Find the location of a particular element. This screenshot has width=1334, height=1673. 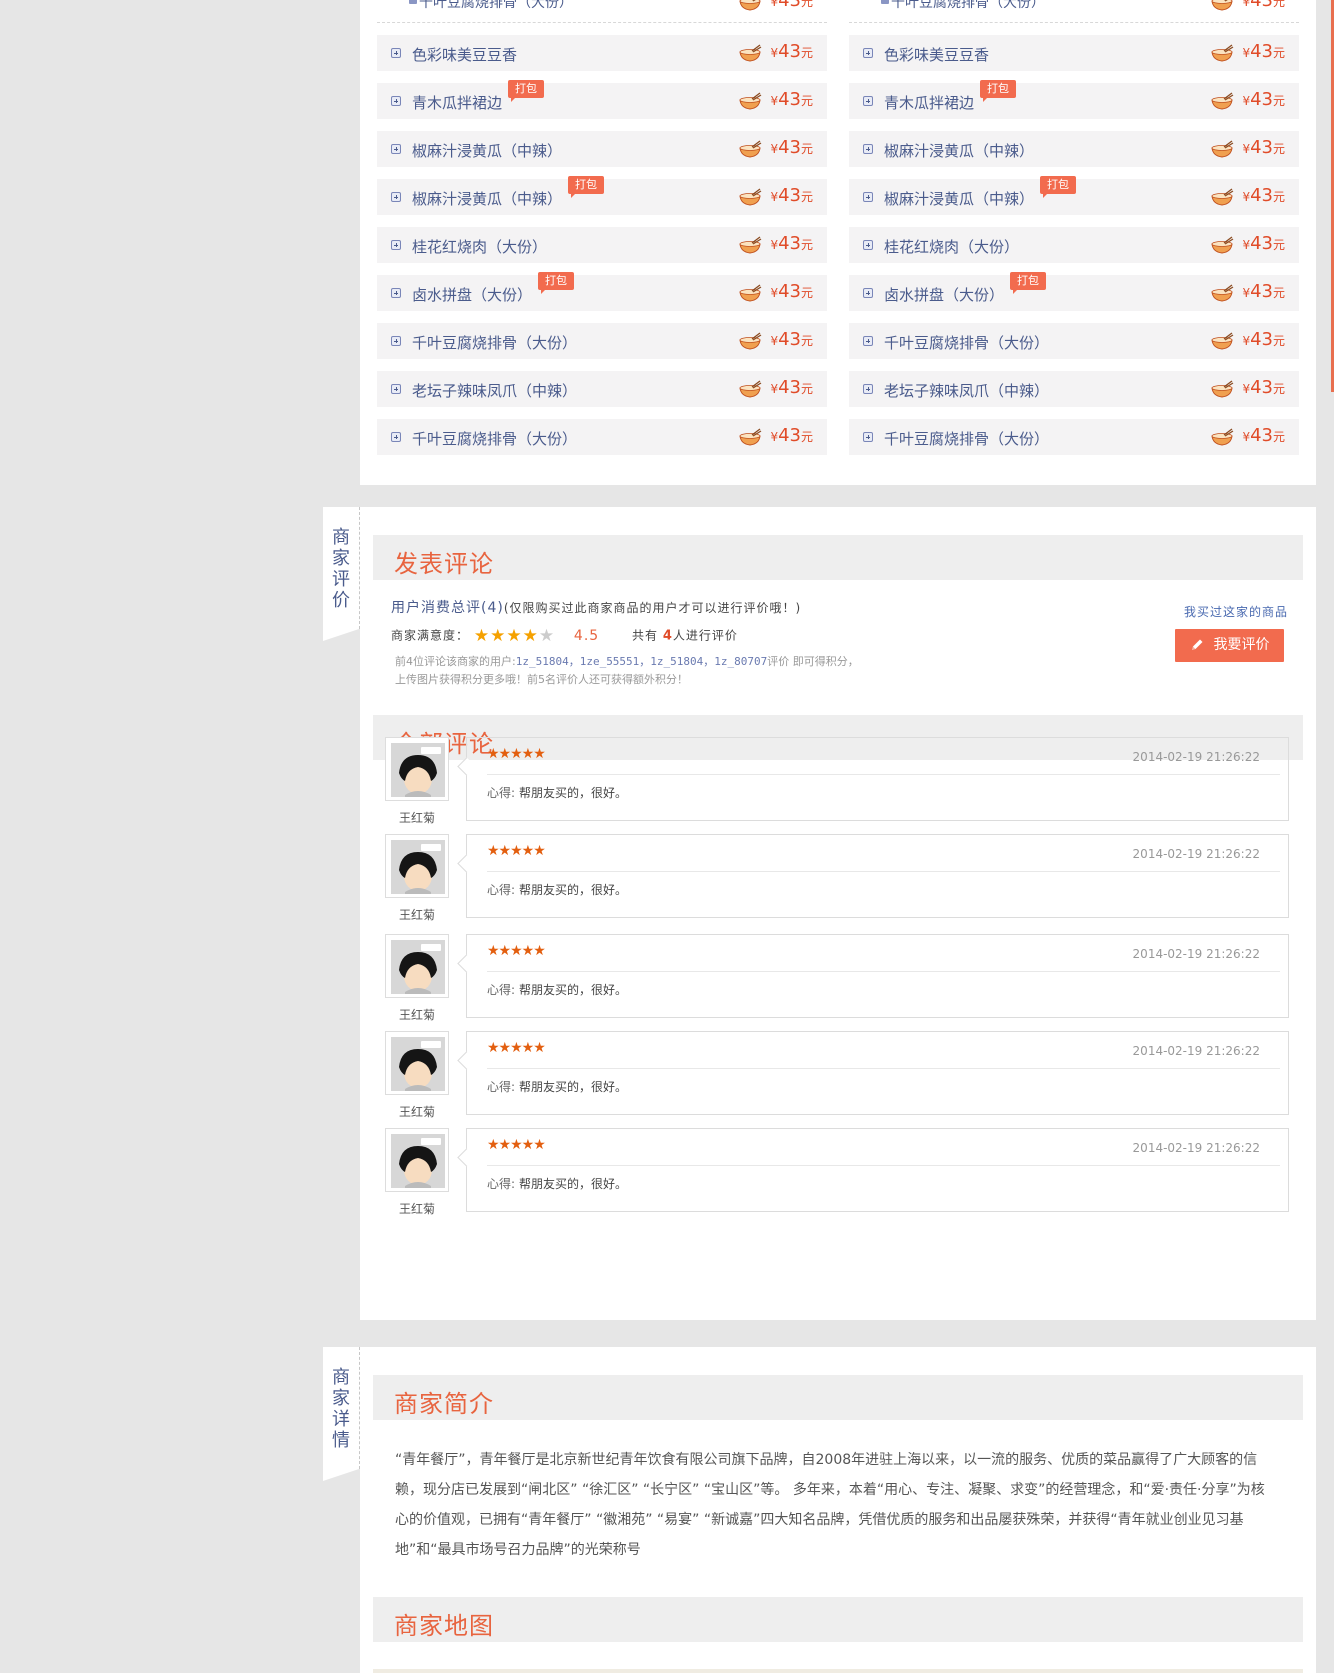

side-tab-details: 商家详情 is located at coordinates (341, 1414).